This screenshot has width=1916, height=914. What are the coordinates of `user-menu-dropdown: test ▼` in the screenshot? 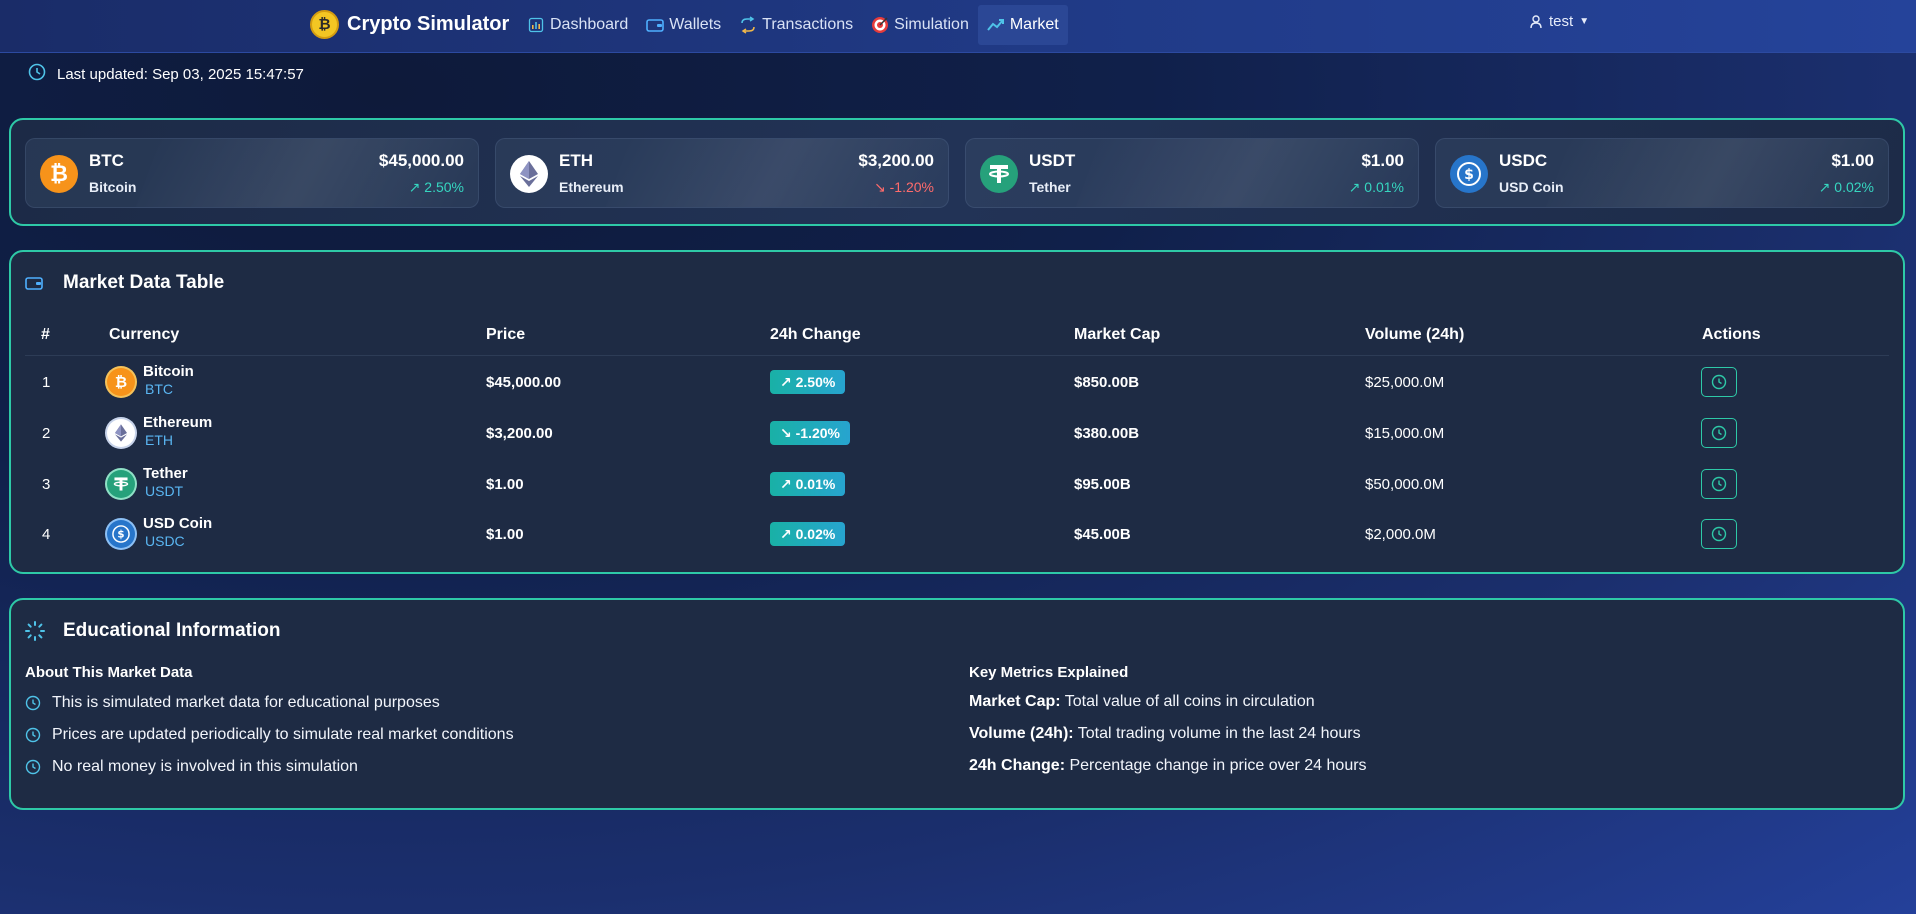 It's located at (1559, 21).